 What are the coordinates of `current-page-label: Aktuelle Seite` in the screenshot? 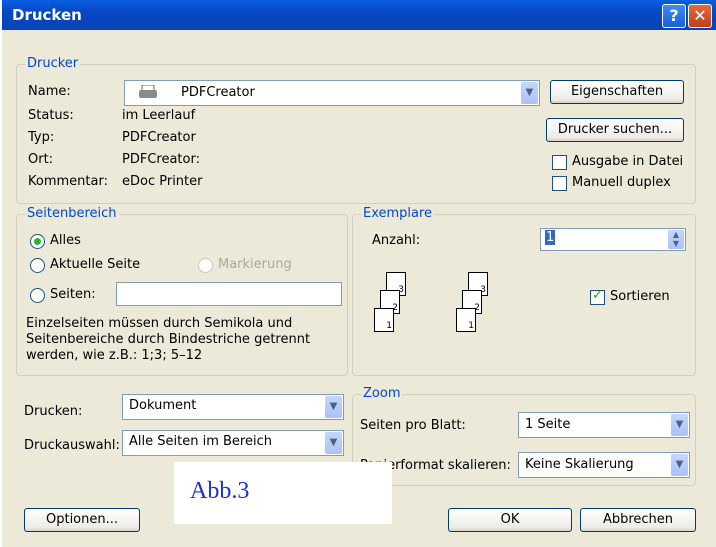 It's located at (95, 264).